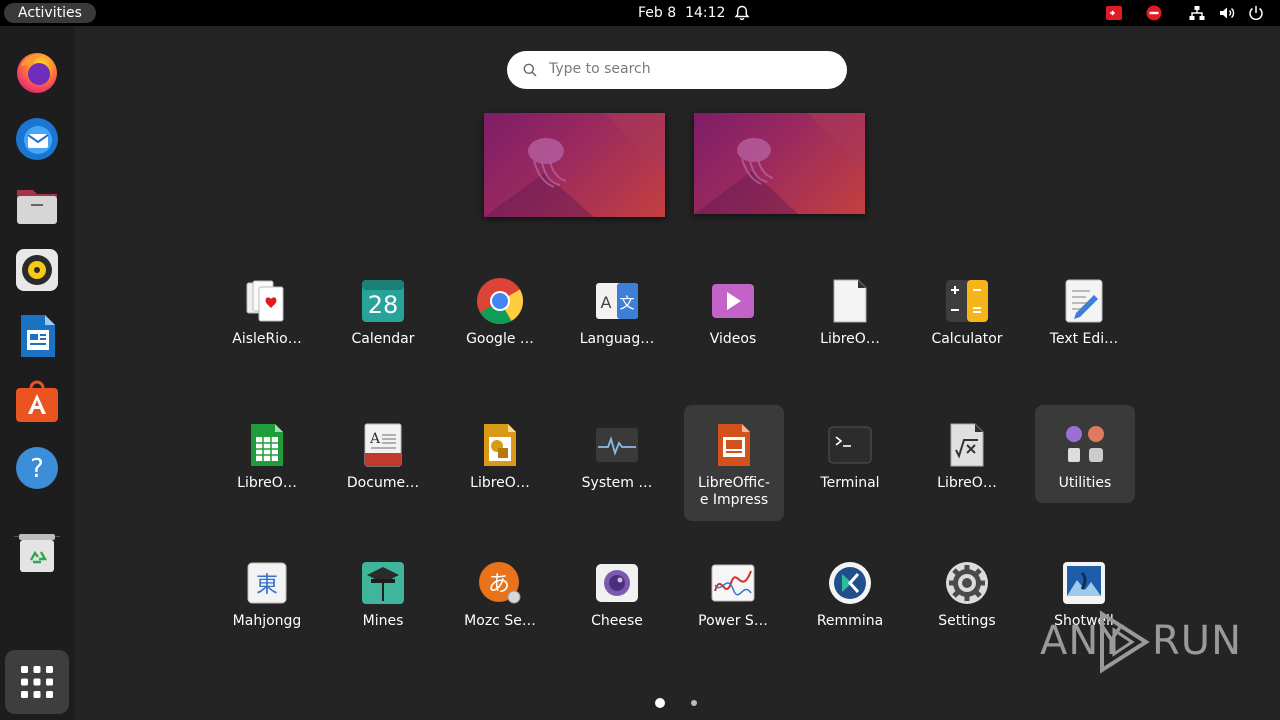 The width and height of the screenshot is (1280, 720). What do you see at coordinates (37, 138) in the screenshot?
I see `thunderbird-icon` at bounding box center [37, 138].